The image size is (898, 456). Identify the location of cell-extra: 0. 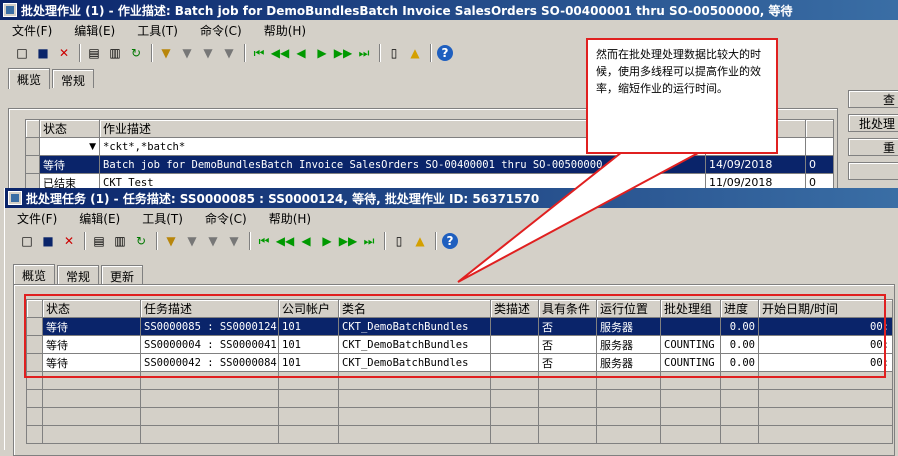
(819, 164).